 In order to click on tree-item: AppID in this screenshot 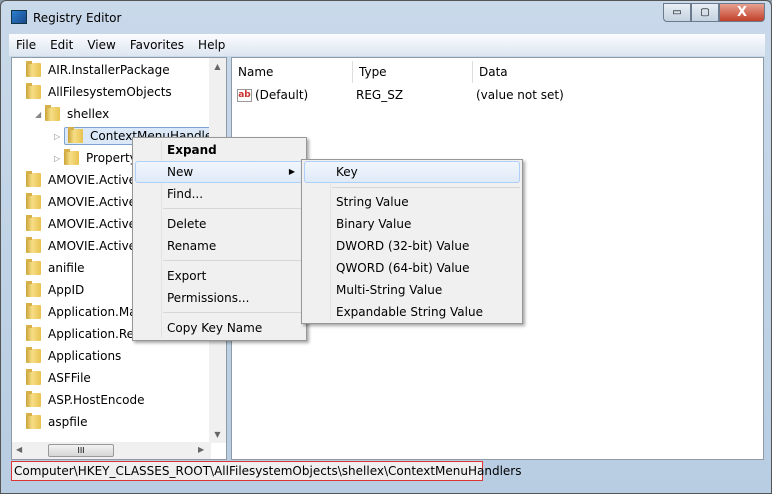, I will do `click(50, 290)`.